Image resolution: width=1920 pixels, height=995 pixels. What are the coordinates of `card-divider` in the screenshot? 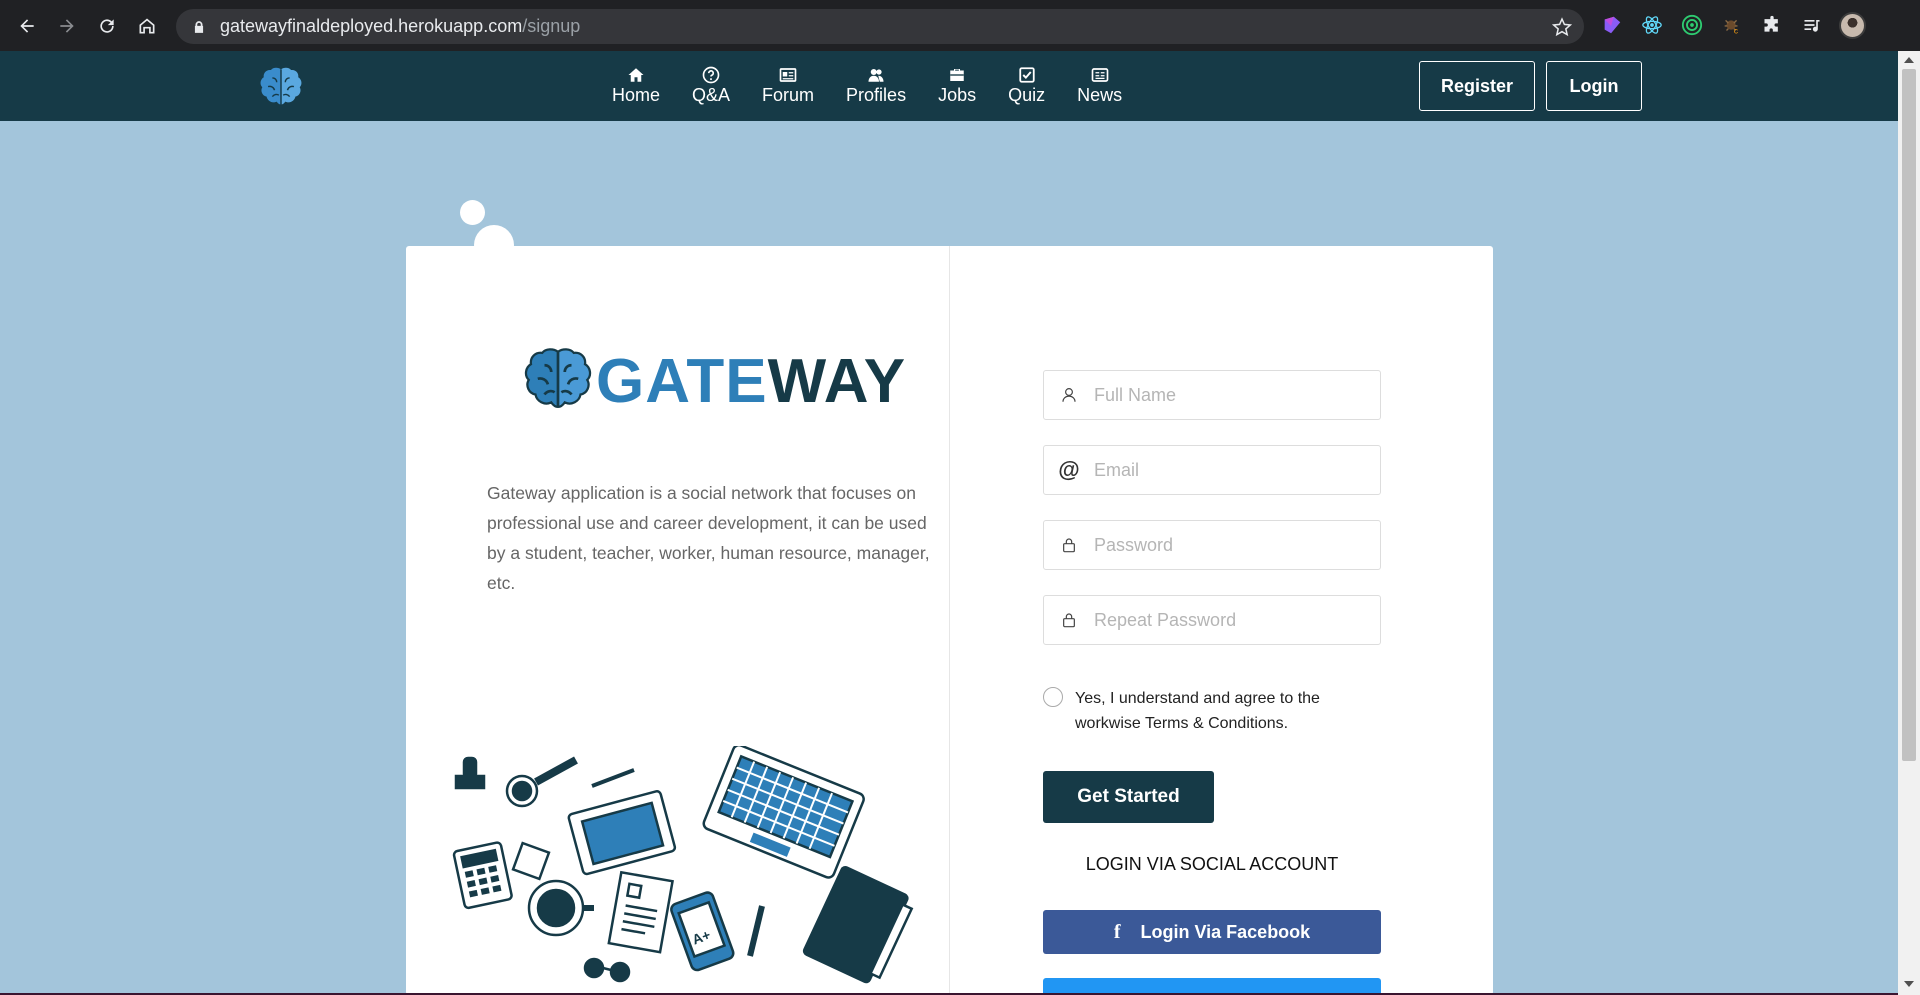 It's located at (949, 620).